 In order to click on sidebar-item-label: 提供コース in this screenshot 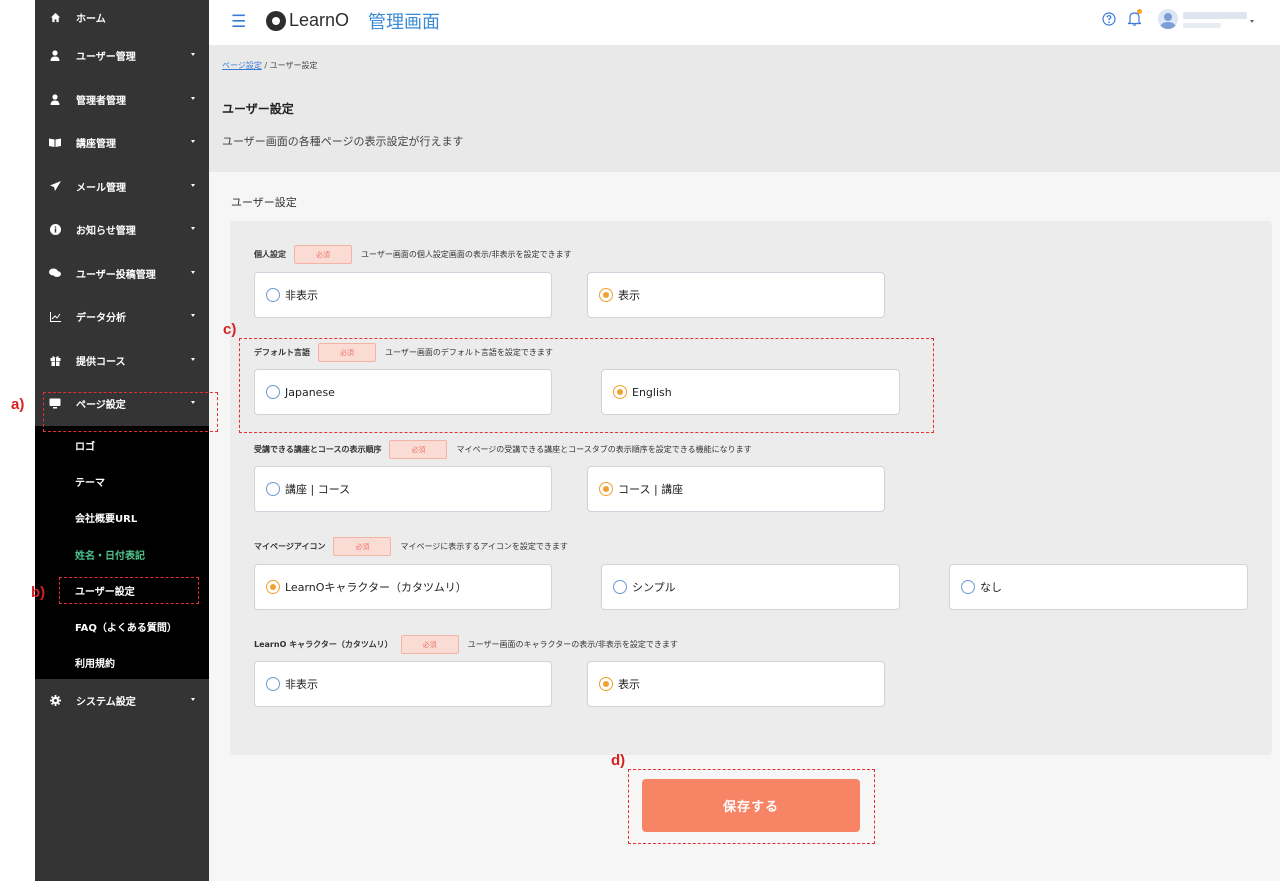, I will do `click(101, 362)`.